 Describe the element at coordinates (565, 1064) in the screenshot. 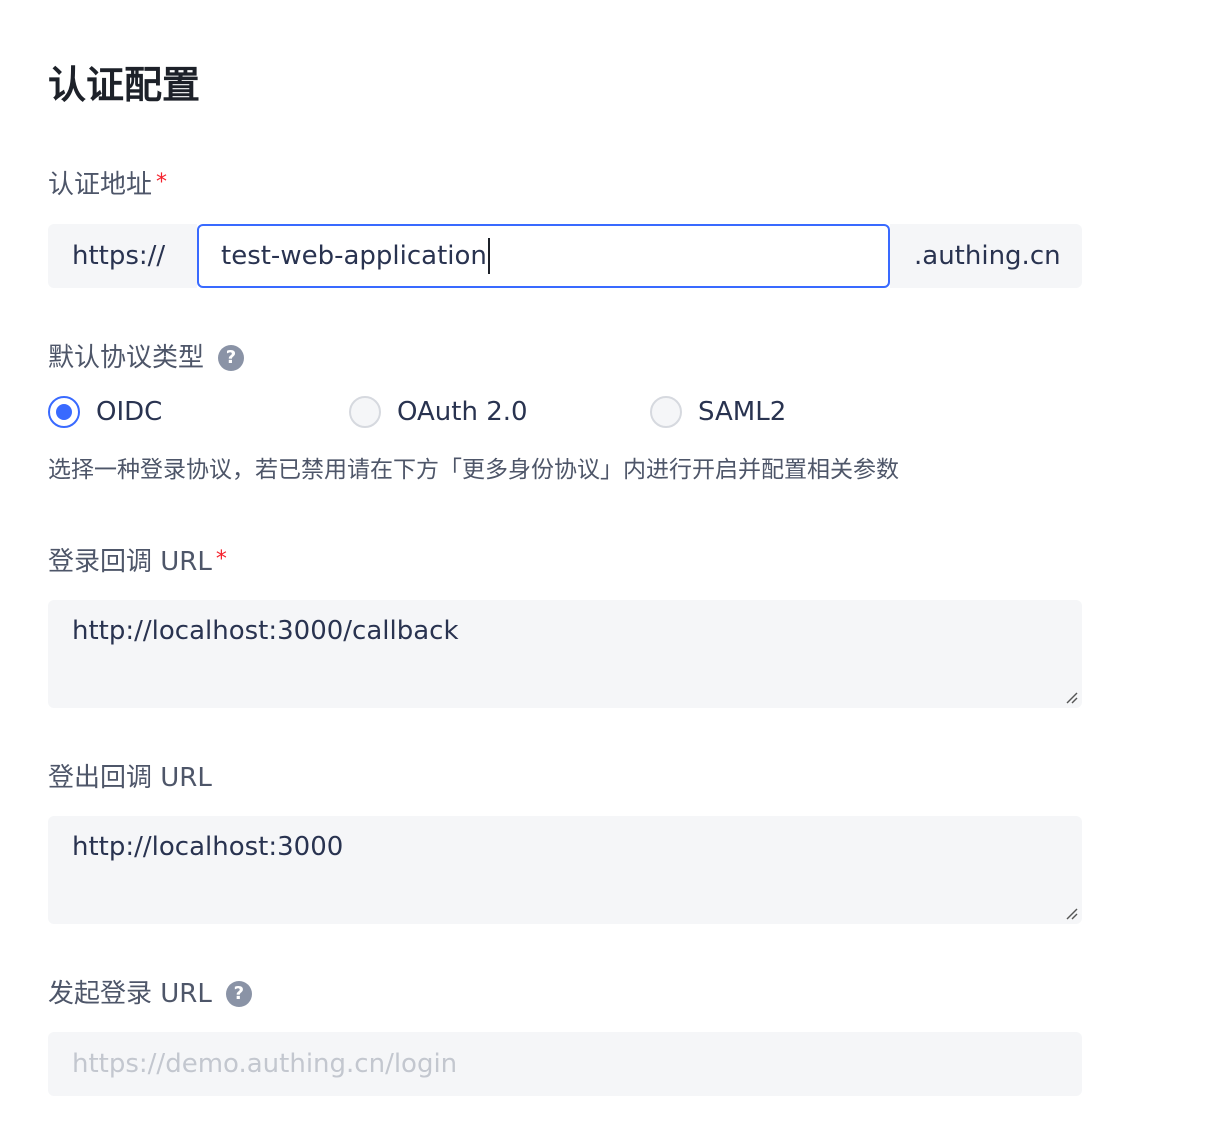

I see `initiate-login-input: https://demo.authing.cn/login` at that location.